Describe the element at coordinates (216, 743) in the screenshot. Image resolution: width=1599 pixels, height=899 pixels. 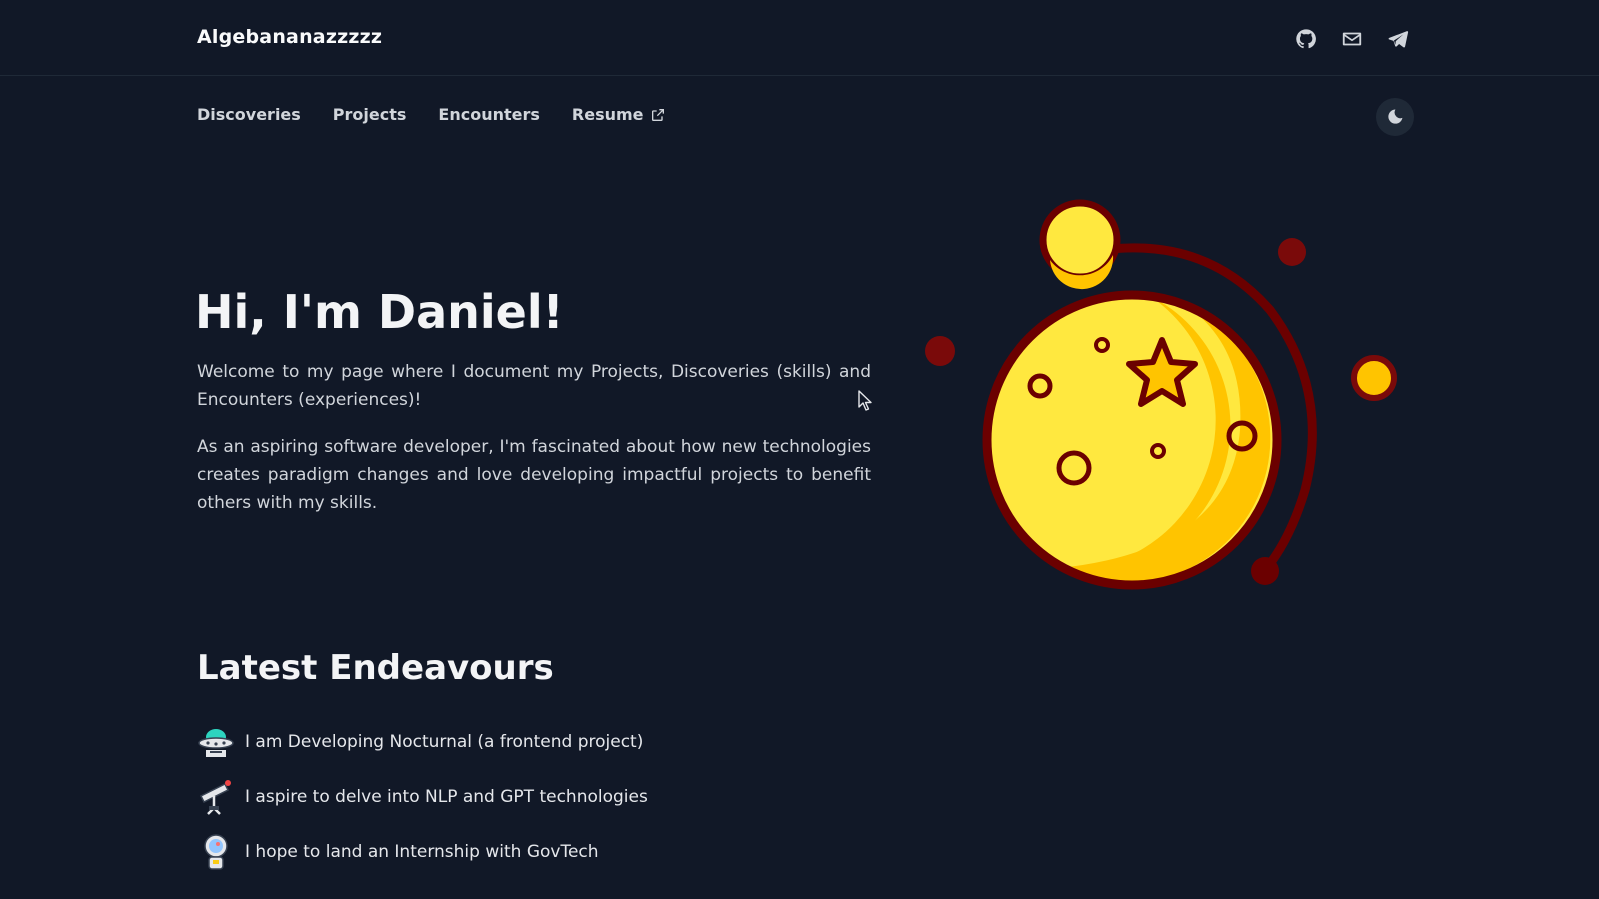
I see `ufo-icon` at that location.